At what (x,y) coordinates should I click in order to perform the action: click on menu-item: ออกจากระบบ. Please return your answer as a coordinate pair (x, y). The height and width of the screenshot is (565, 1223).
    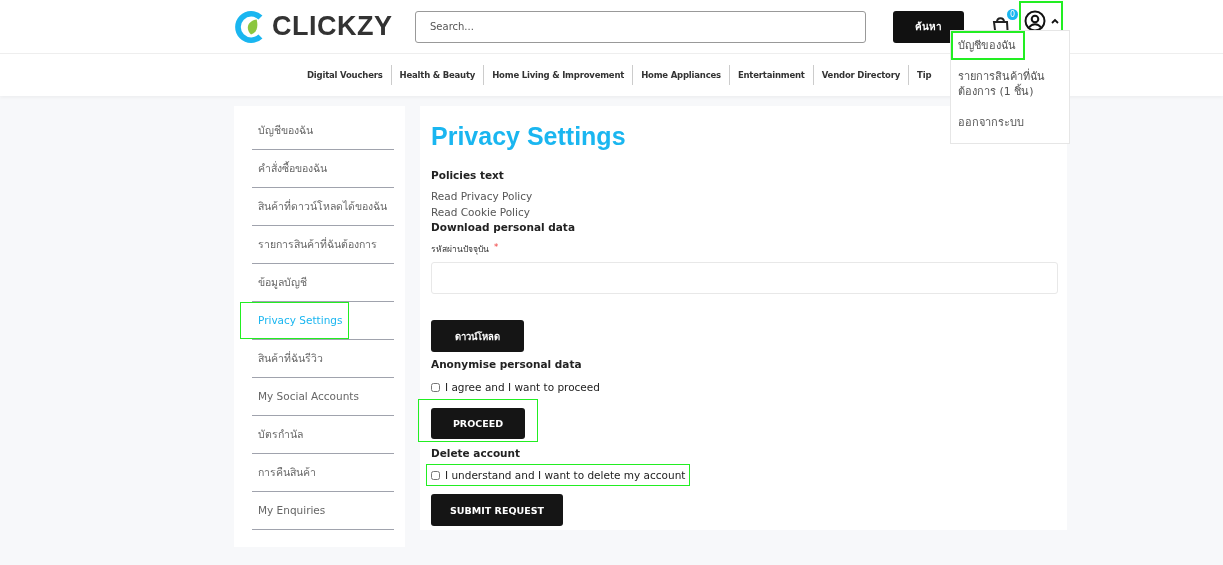
    Looking at the image, I should click on (1010, 122).